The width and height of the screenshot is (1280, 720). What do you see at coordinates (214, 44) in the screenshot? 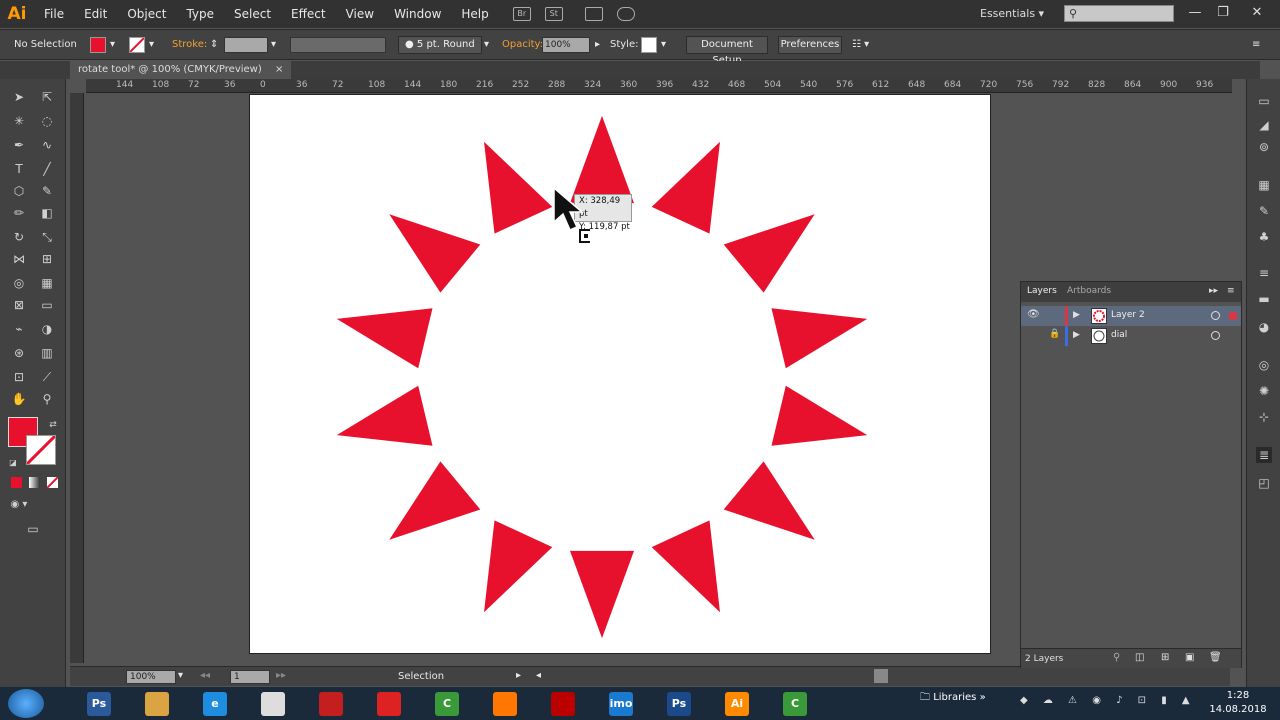
I see `stroke-weight-stepper: ⇕` at bounding box center [214, 44].